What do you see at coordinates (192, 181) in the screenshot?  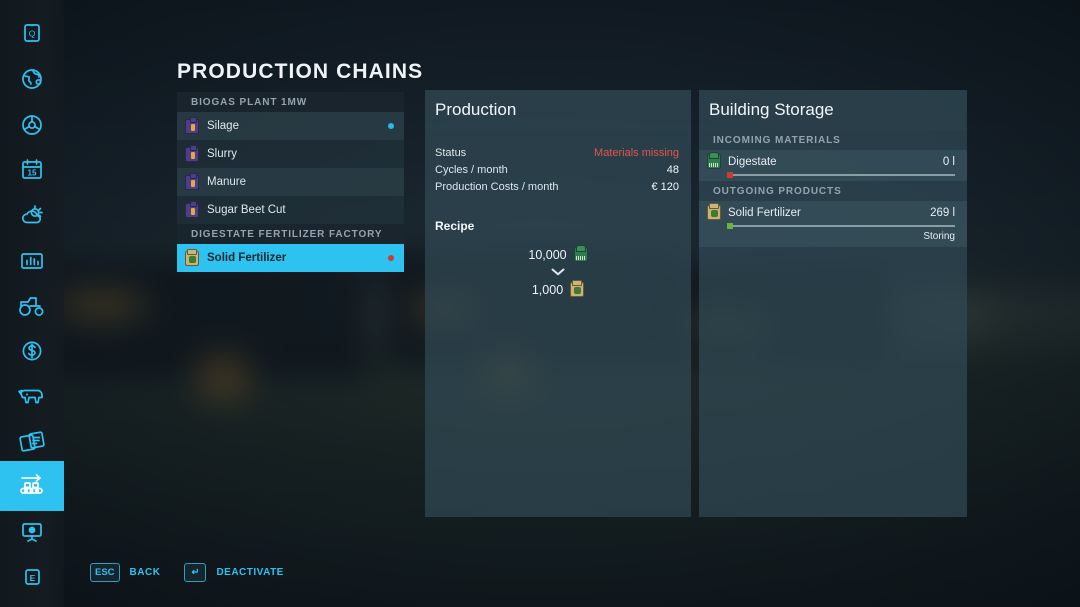 I see `manure-bottle-icon` at bounding box center [192, 181].